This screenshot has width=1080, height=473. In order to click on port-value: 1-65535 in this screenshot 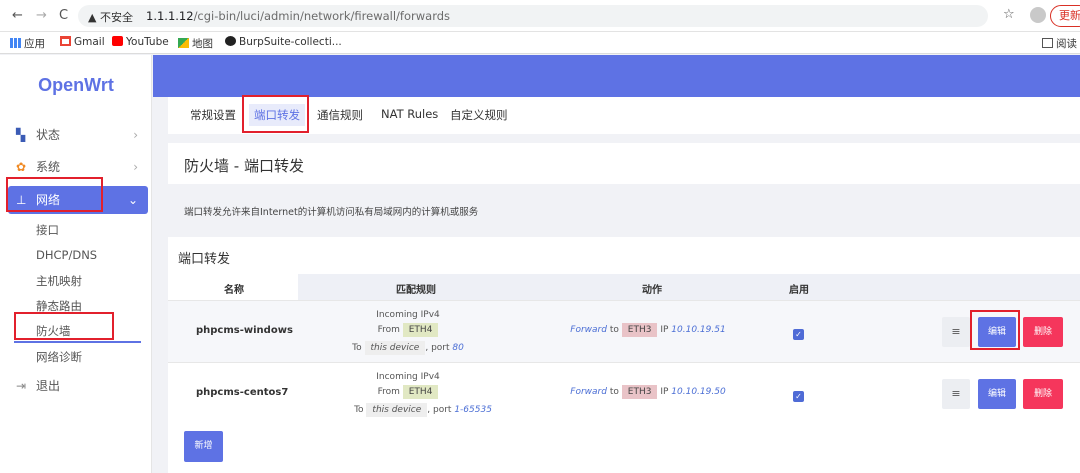, I will do `click(473, 410)`.